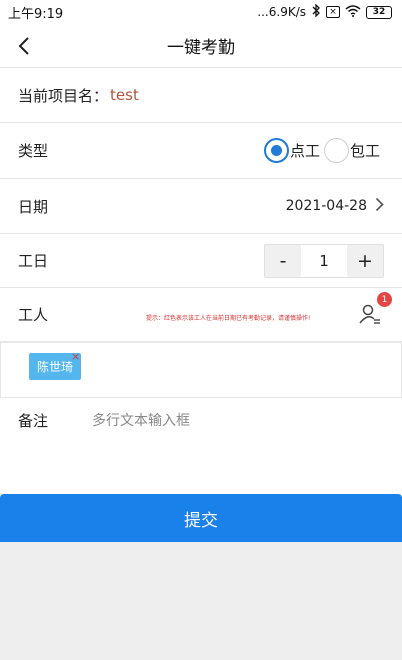 The width and height of the screenshot is (402, 660). I want to click on submit-button: 提交, so click(201, 518).